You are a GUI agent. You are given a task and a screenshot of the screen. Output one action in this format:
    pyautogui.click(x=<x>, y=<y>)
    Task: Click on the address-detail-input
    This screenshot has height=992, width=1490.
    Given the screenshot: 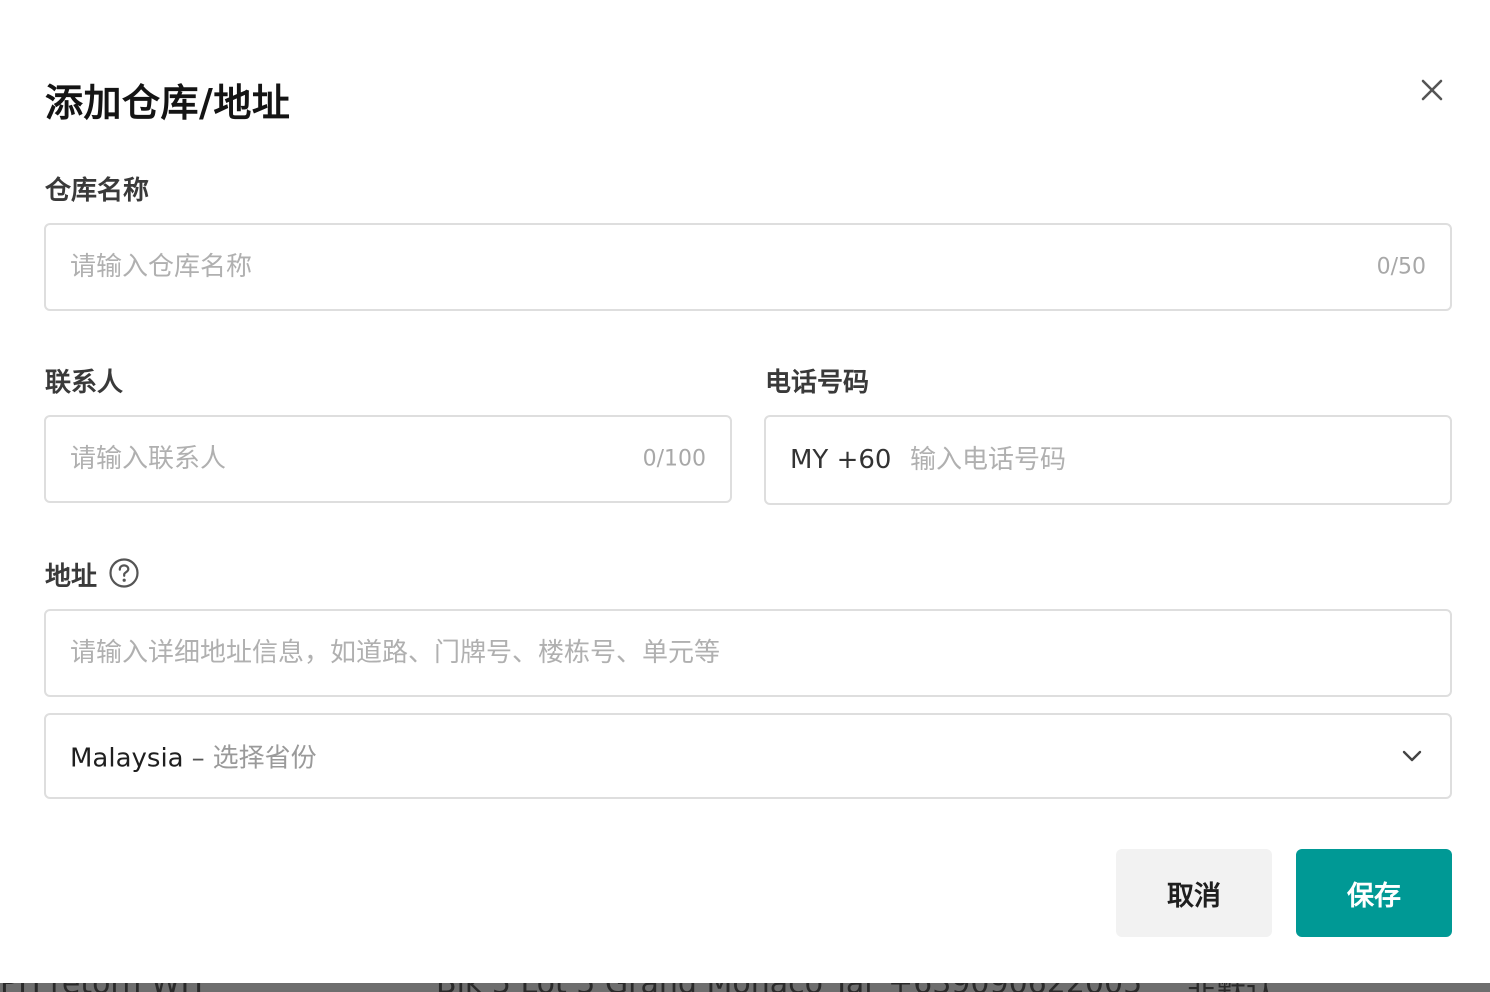 What is the action you would take?
    pyautogui.click(x=740, y=653)
    